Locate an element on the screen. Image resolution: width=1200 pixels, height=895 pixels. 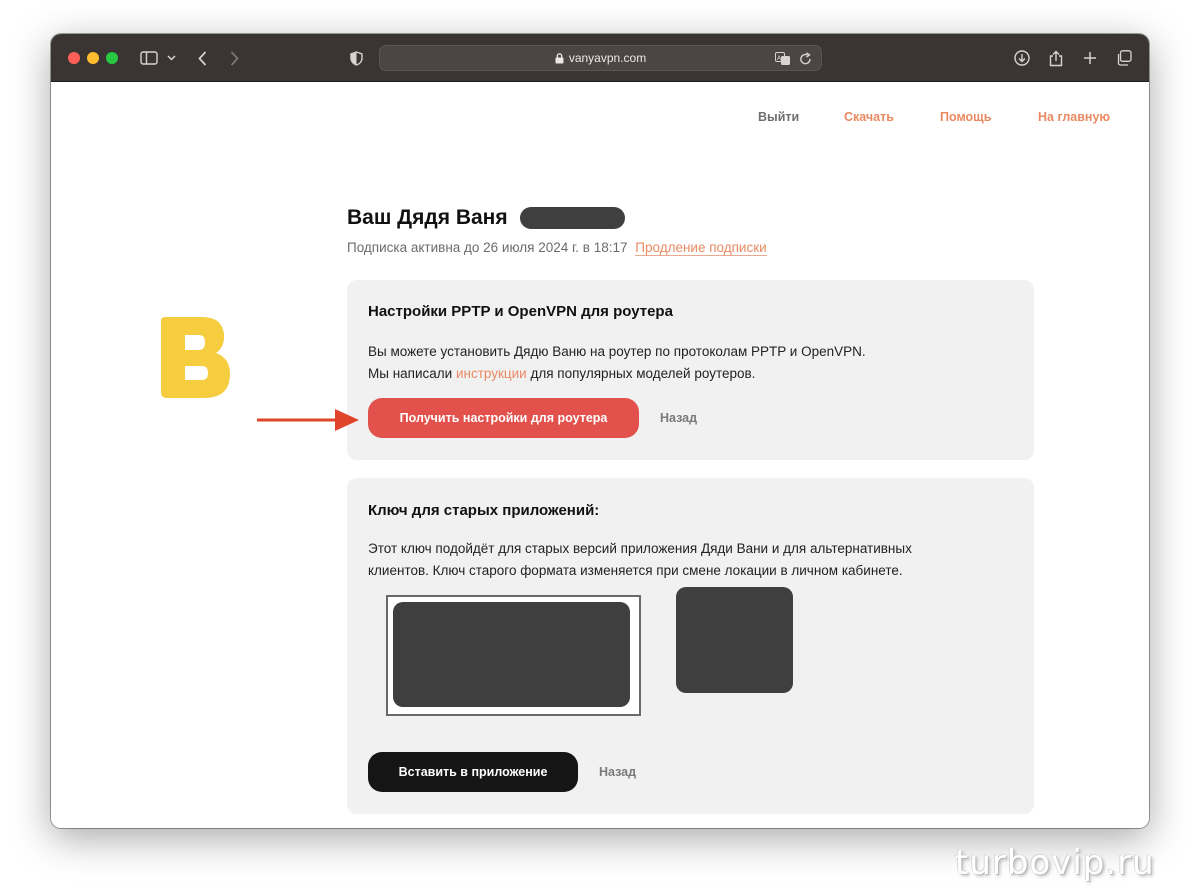
redacted-qr-code is located at coordinates (734, 640).